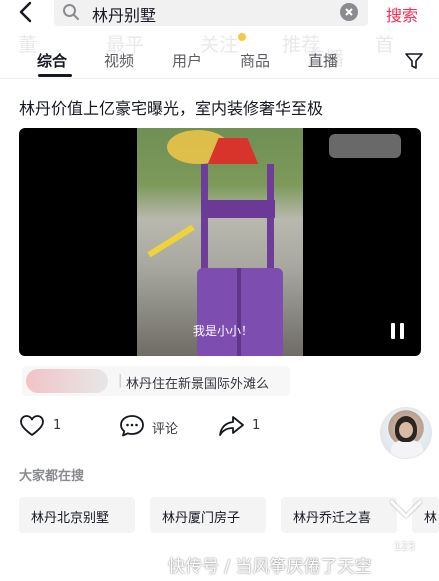 This screenshot has width=439, height=581. Describe the element at coordinates (171, 107) in the screenshot. I see `result-title: 林丹价值上亿豪宅曝光，室内装修奢华至极` at that location.